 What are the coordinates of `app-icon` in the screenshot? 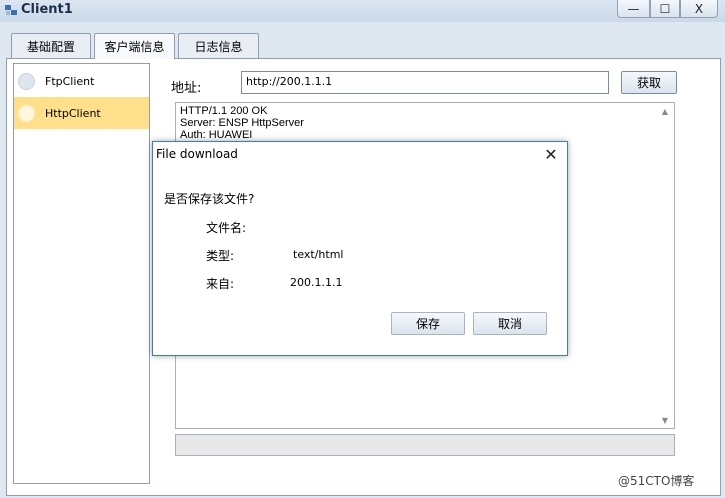 It's located at (11, 10).